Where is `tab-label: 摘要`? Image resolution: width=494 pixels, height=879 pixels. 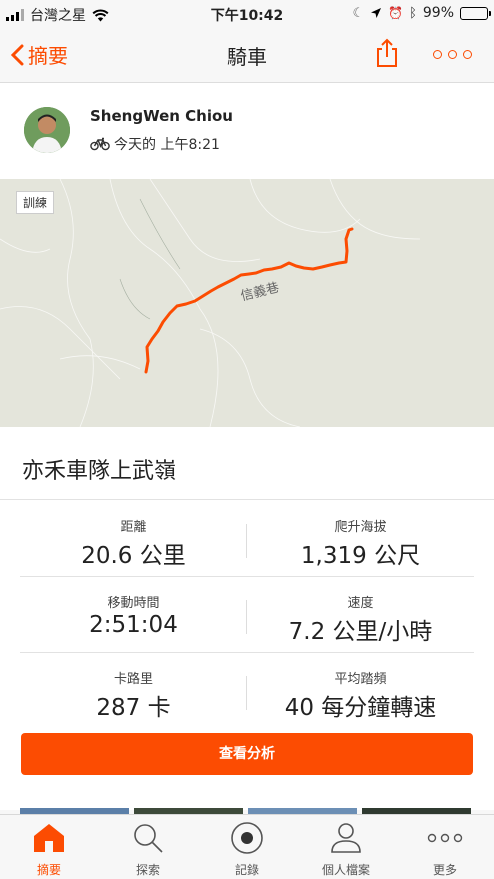 tab-label: 摘要 is located at coordinates (48, 870).